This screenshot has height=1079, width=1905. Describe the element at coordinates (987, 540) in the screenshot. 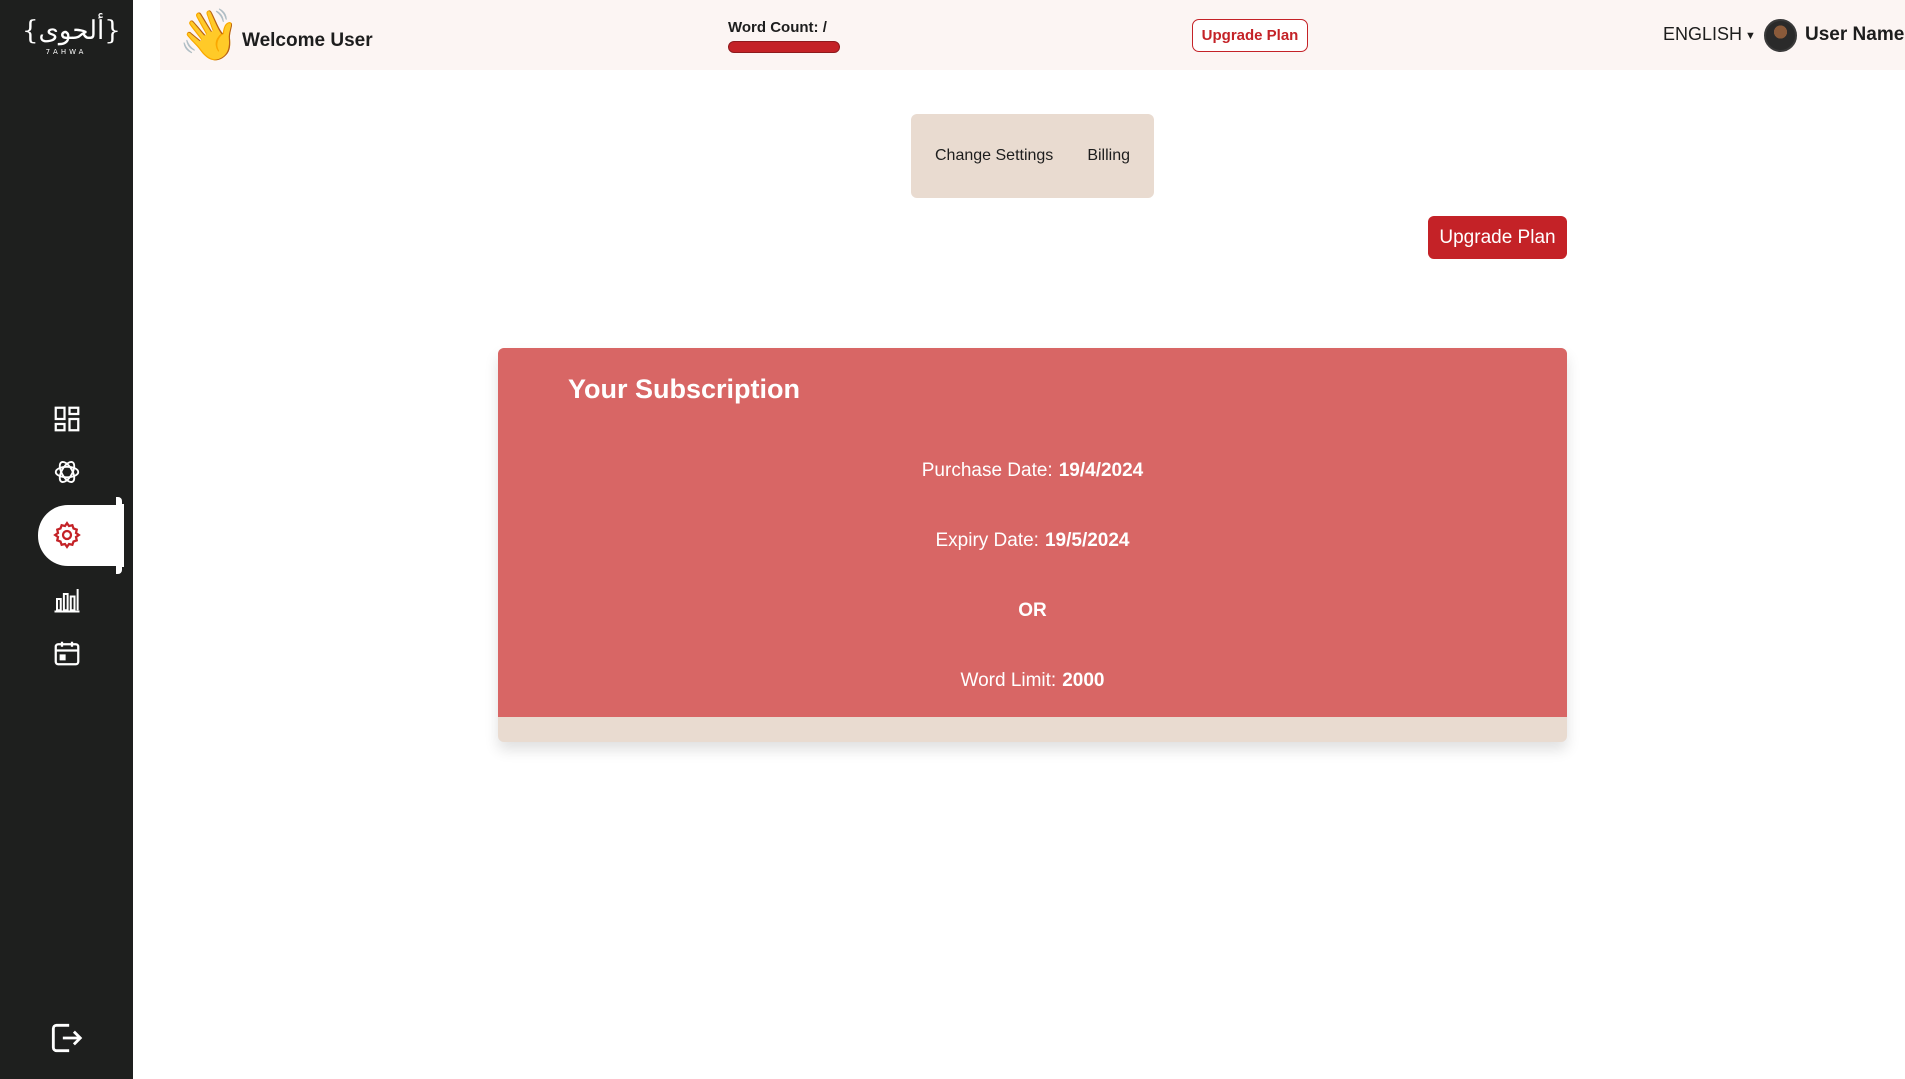

I see `expiry-date-label: Expiry Date:` at that location.